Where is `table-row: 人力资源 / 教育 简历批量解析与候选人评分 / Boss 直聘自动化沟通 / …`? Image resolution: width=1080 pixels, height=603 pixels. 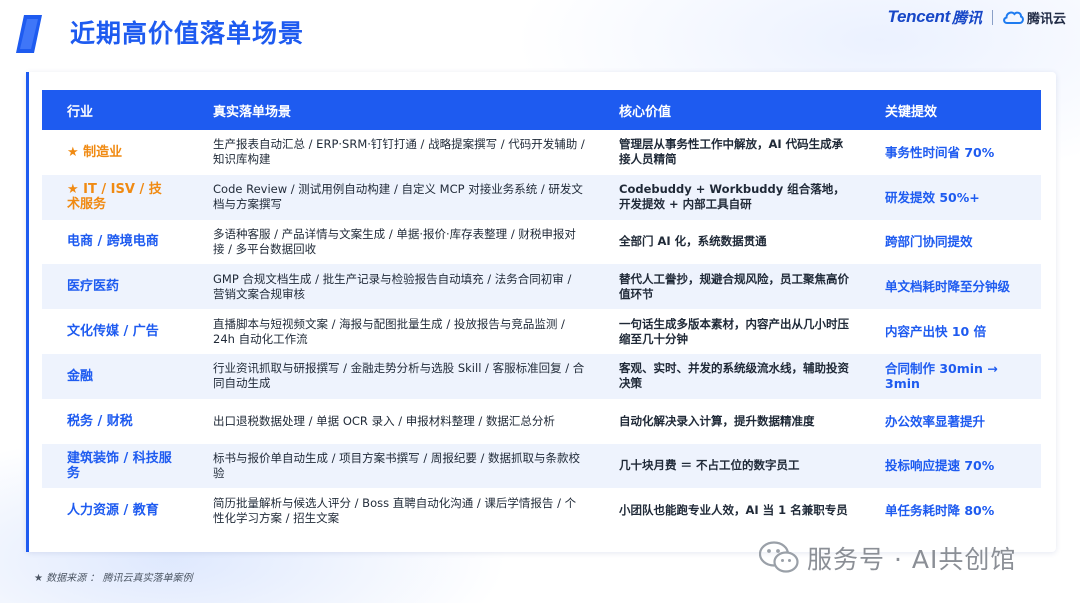 table-row: 人力资源 / 教育 简历批量解析与候选人评分 / Boss 直聘自动化沟通 / … is located at coordinates (541, 511).